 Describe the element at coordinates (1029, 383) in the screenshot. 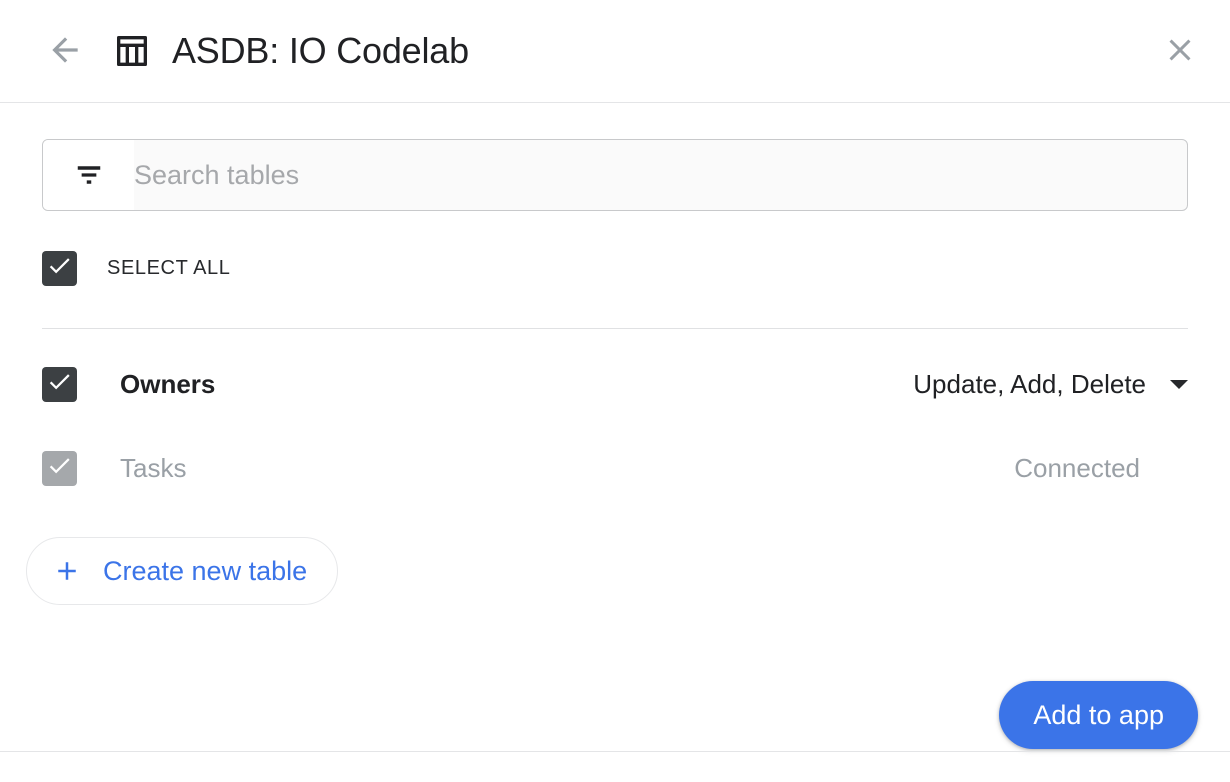

I see `permissions-label-owners: Update, Add, Delete` at that location.